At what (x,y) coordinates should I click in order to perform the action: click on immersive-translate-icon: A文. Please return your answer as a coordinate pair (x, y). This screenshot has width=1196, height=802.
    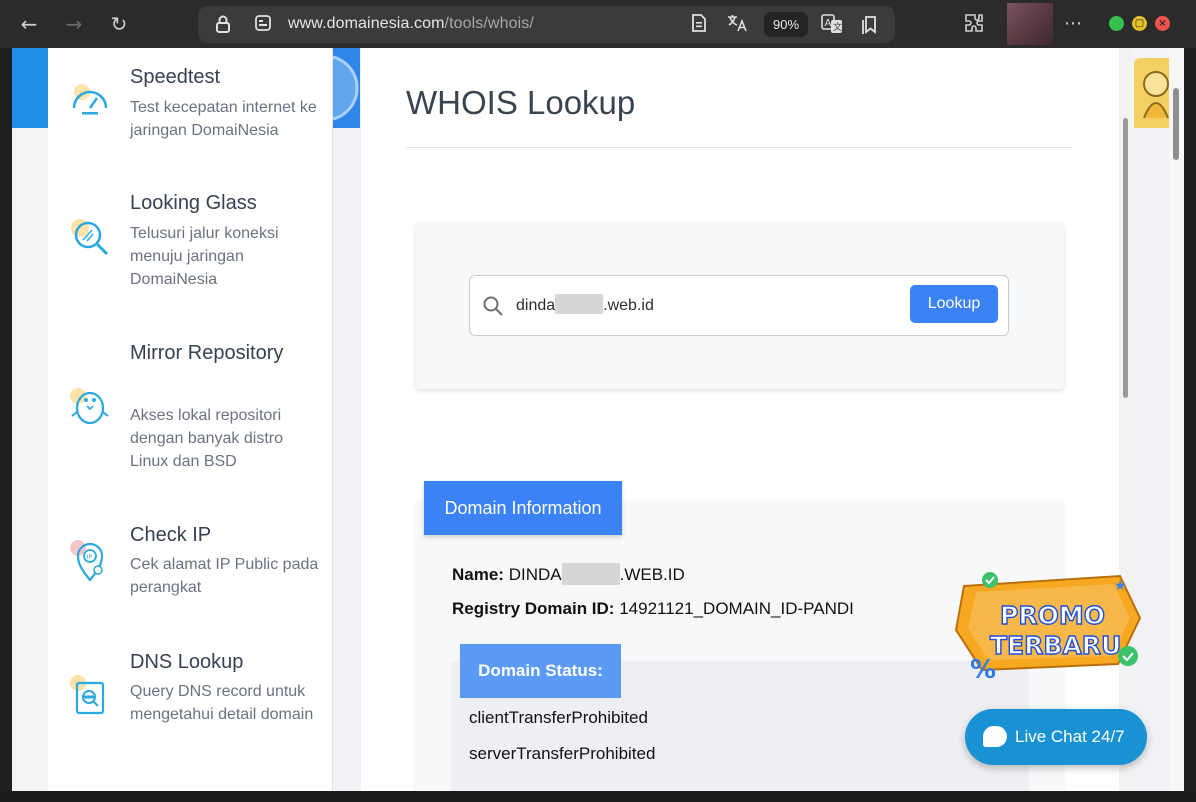
    Looking at the image, I should click on (832, 25).